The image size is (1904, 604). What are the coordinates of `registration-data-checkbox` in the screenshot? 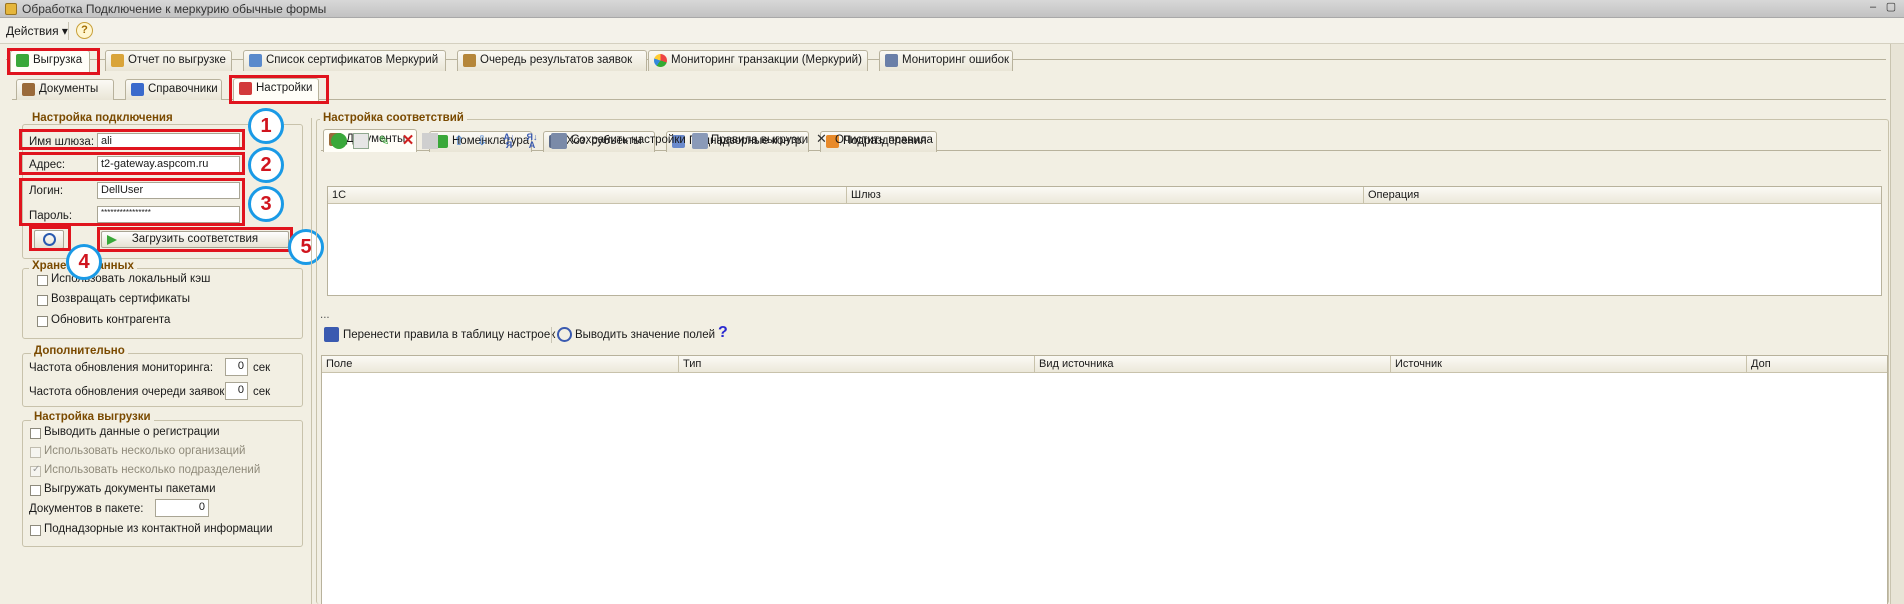 It's located at (35, 433).